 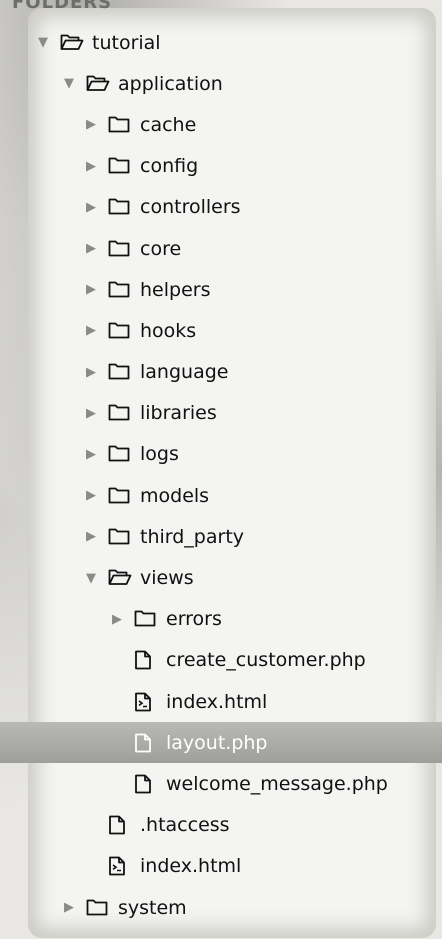 I want to click on tree-item-label: hooks, so click(x=168, y=330).